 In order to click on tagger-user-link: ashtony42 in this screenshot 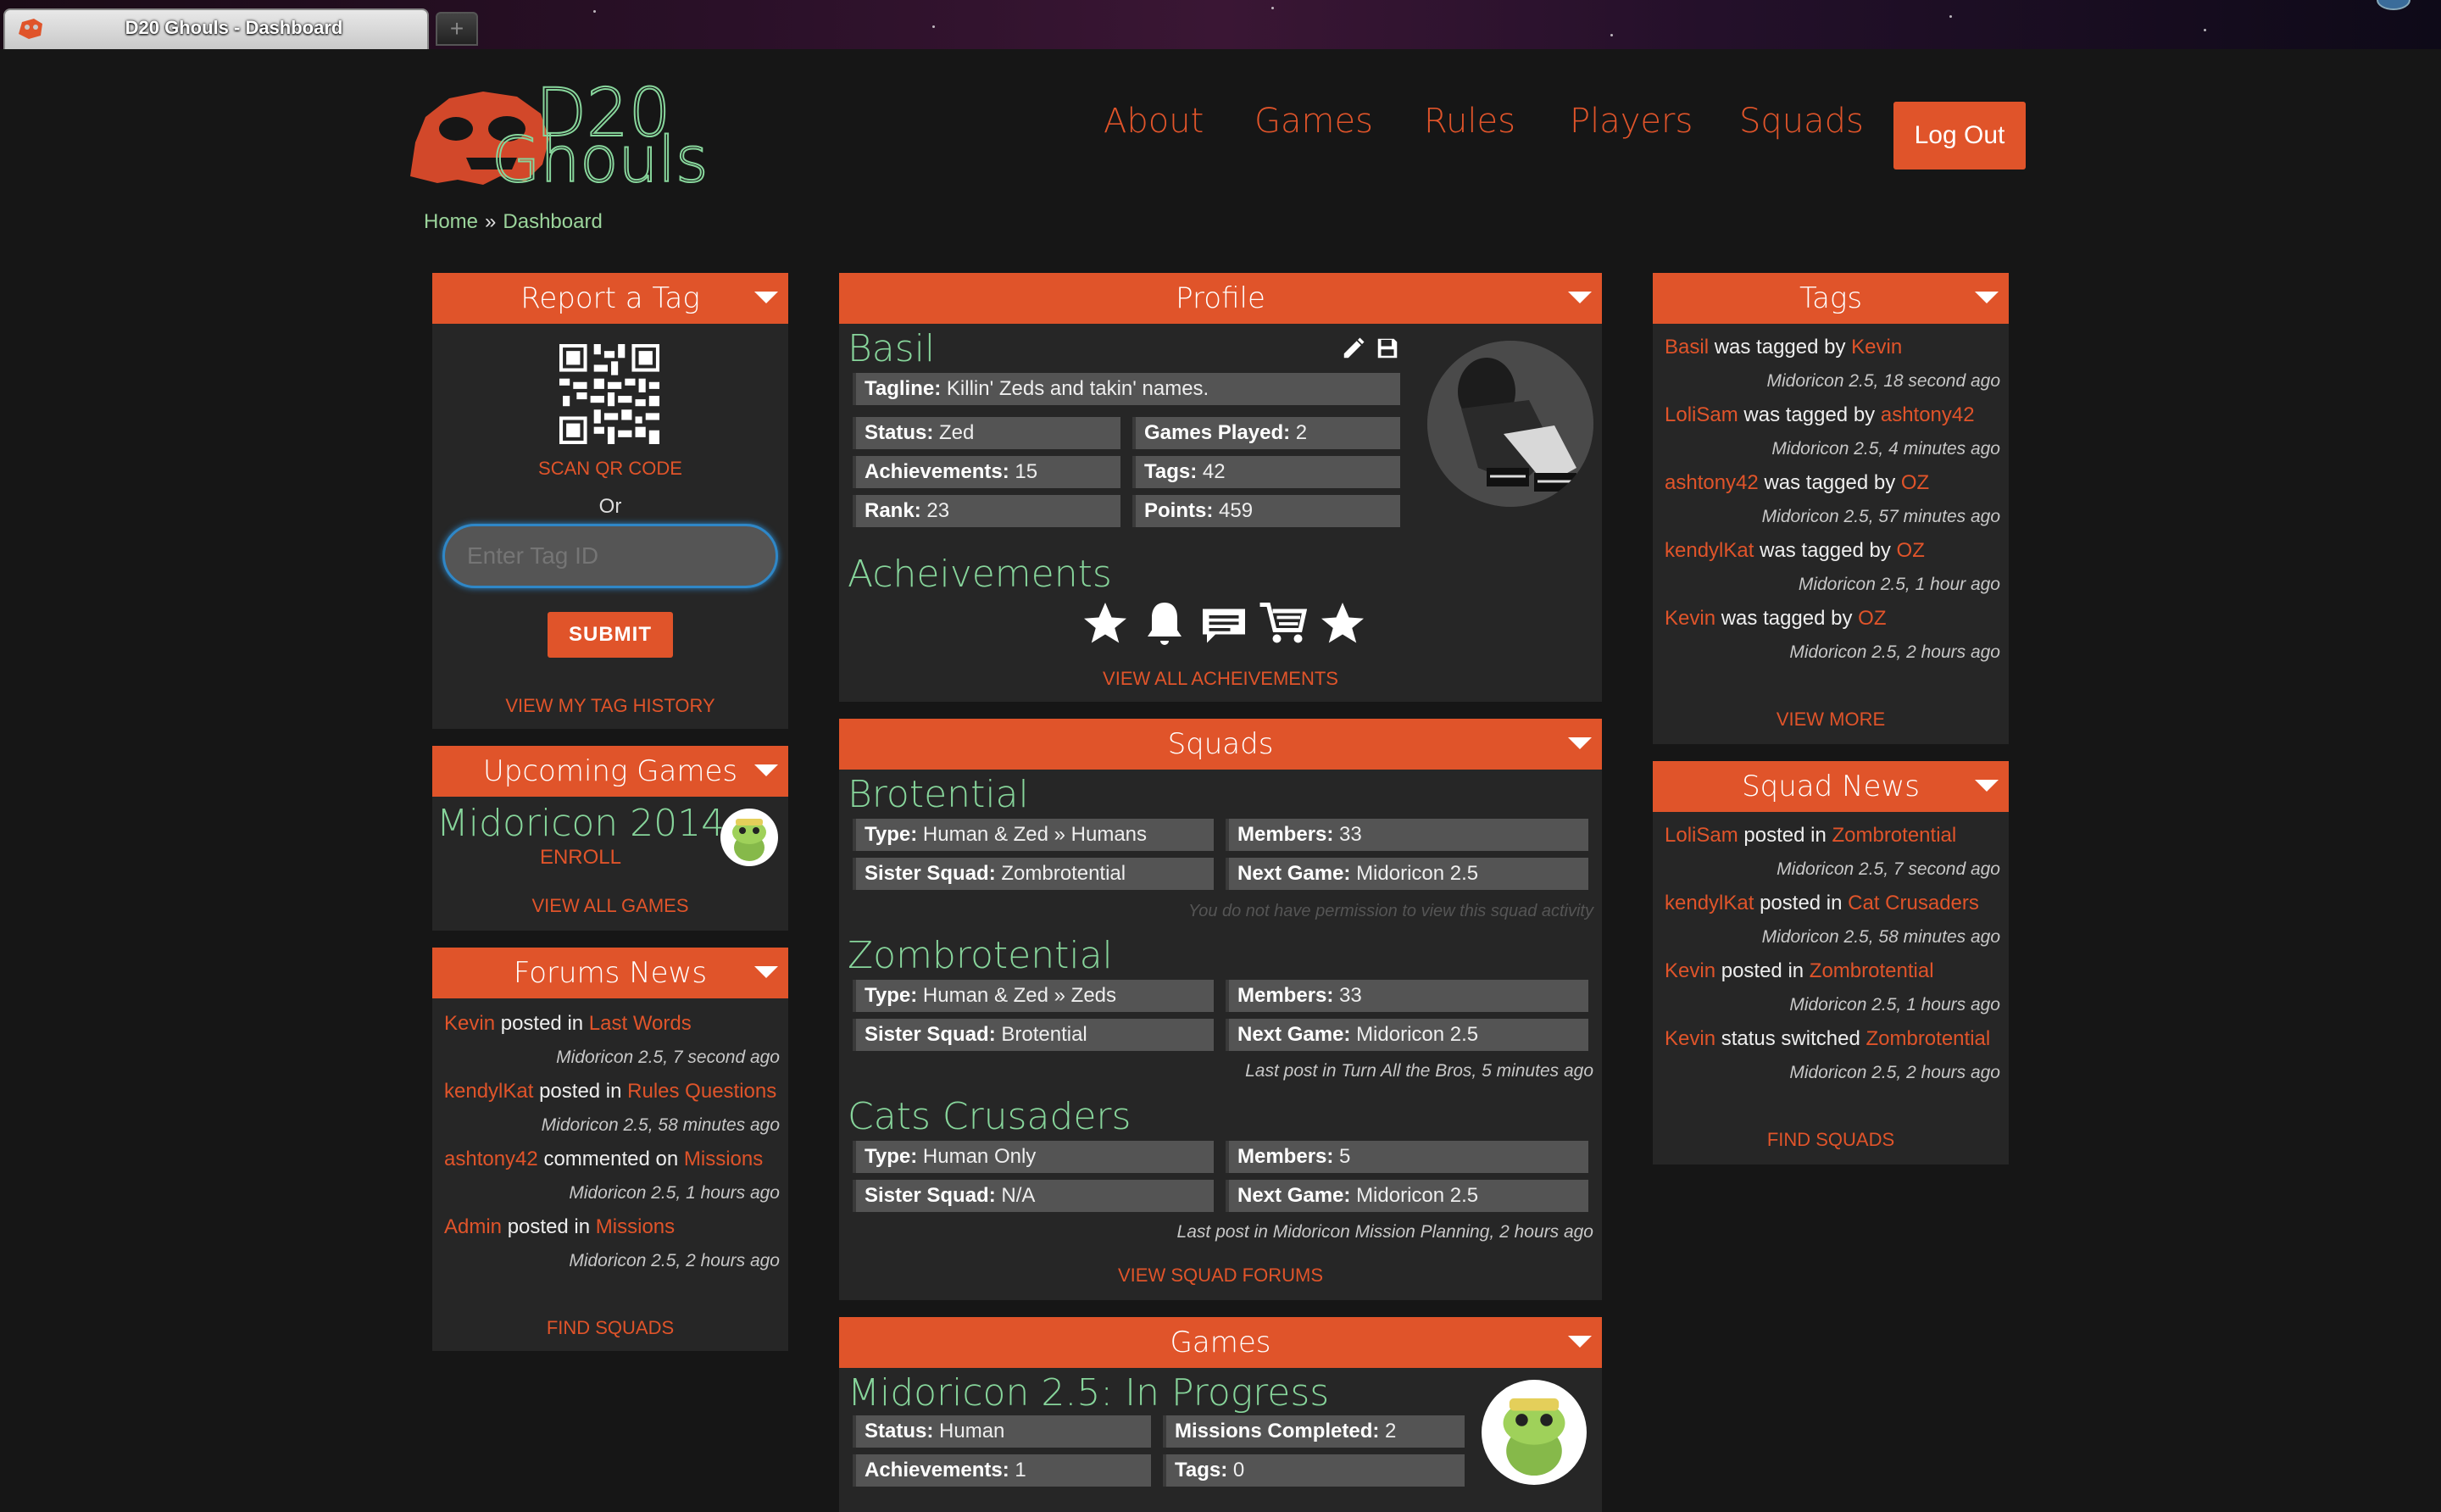, I will do `click(1928, 415)`.